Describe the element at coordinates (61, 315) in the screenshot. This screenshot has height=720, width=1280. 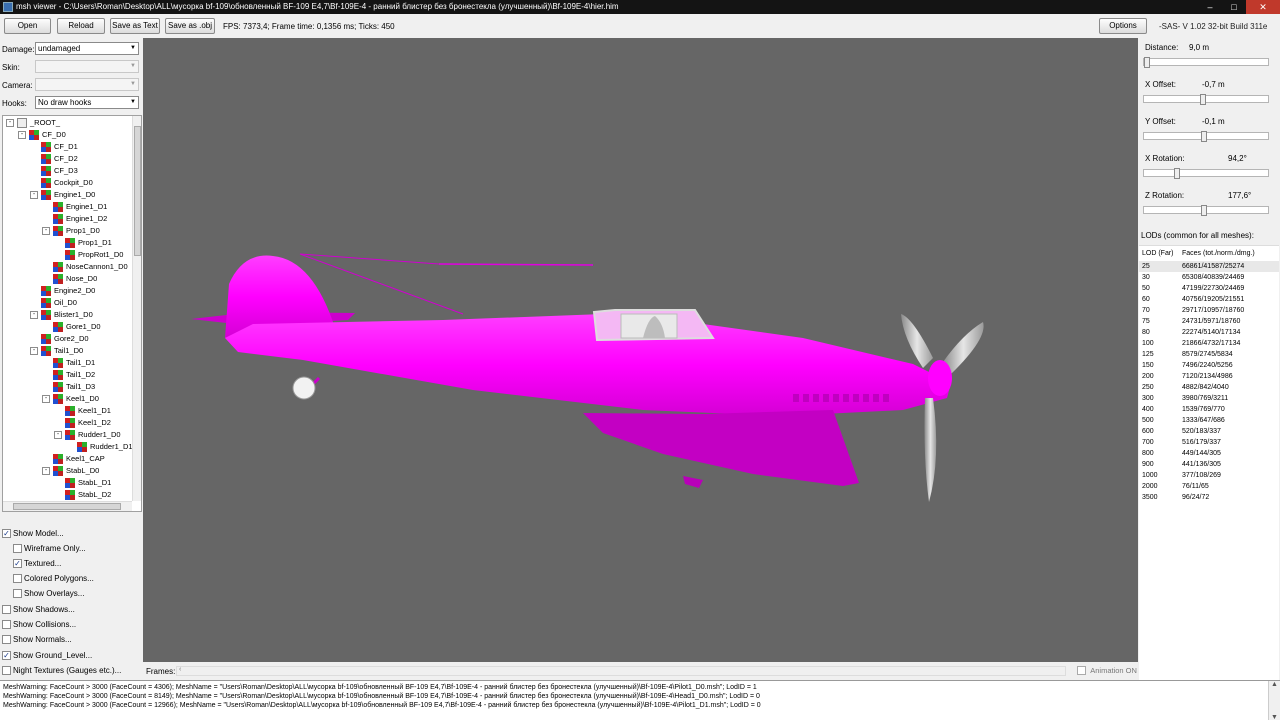
I see `tree-item: - Blister1_D0` at that location.